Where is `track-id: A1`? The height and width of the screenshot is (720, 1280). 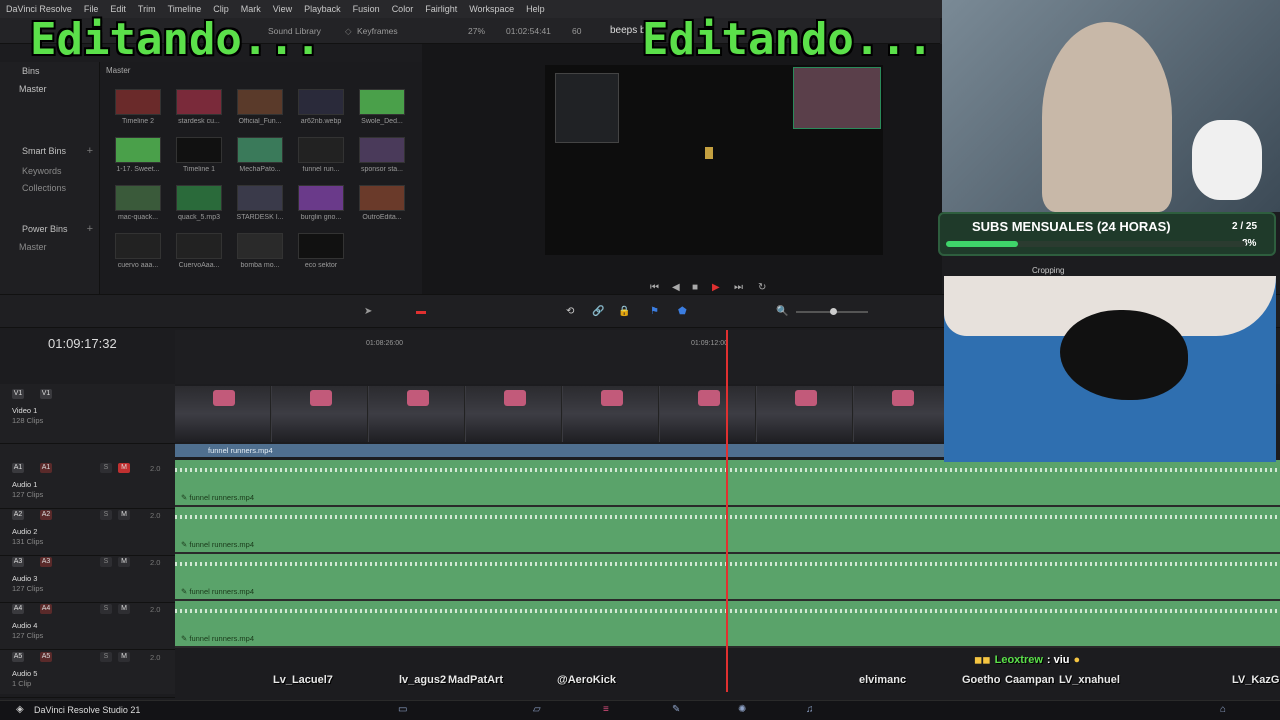
track-id: A1 is located at coordinates (18, 468).